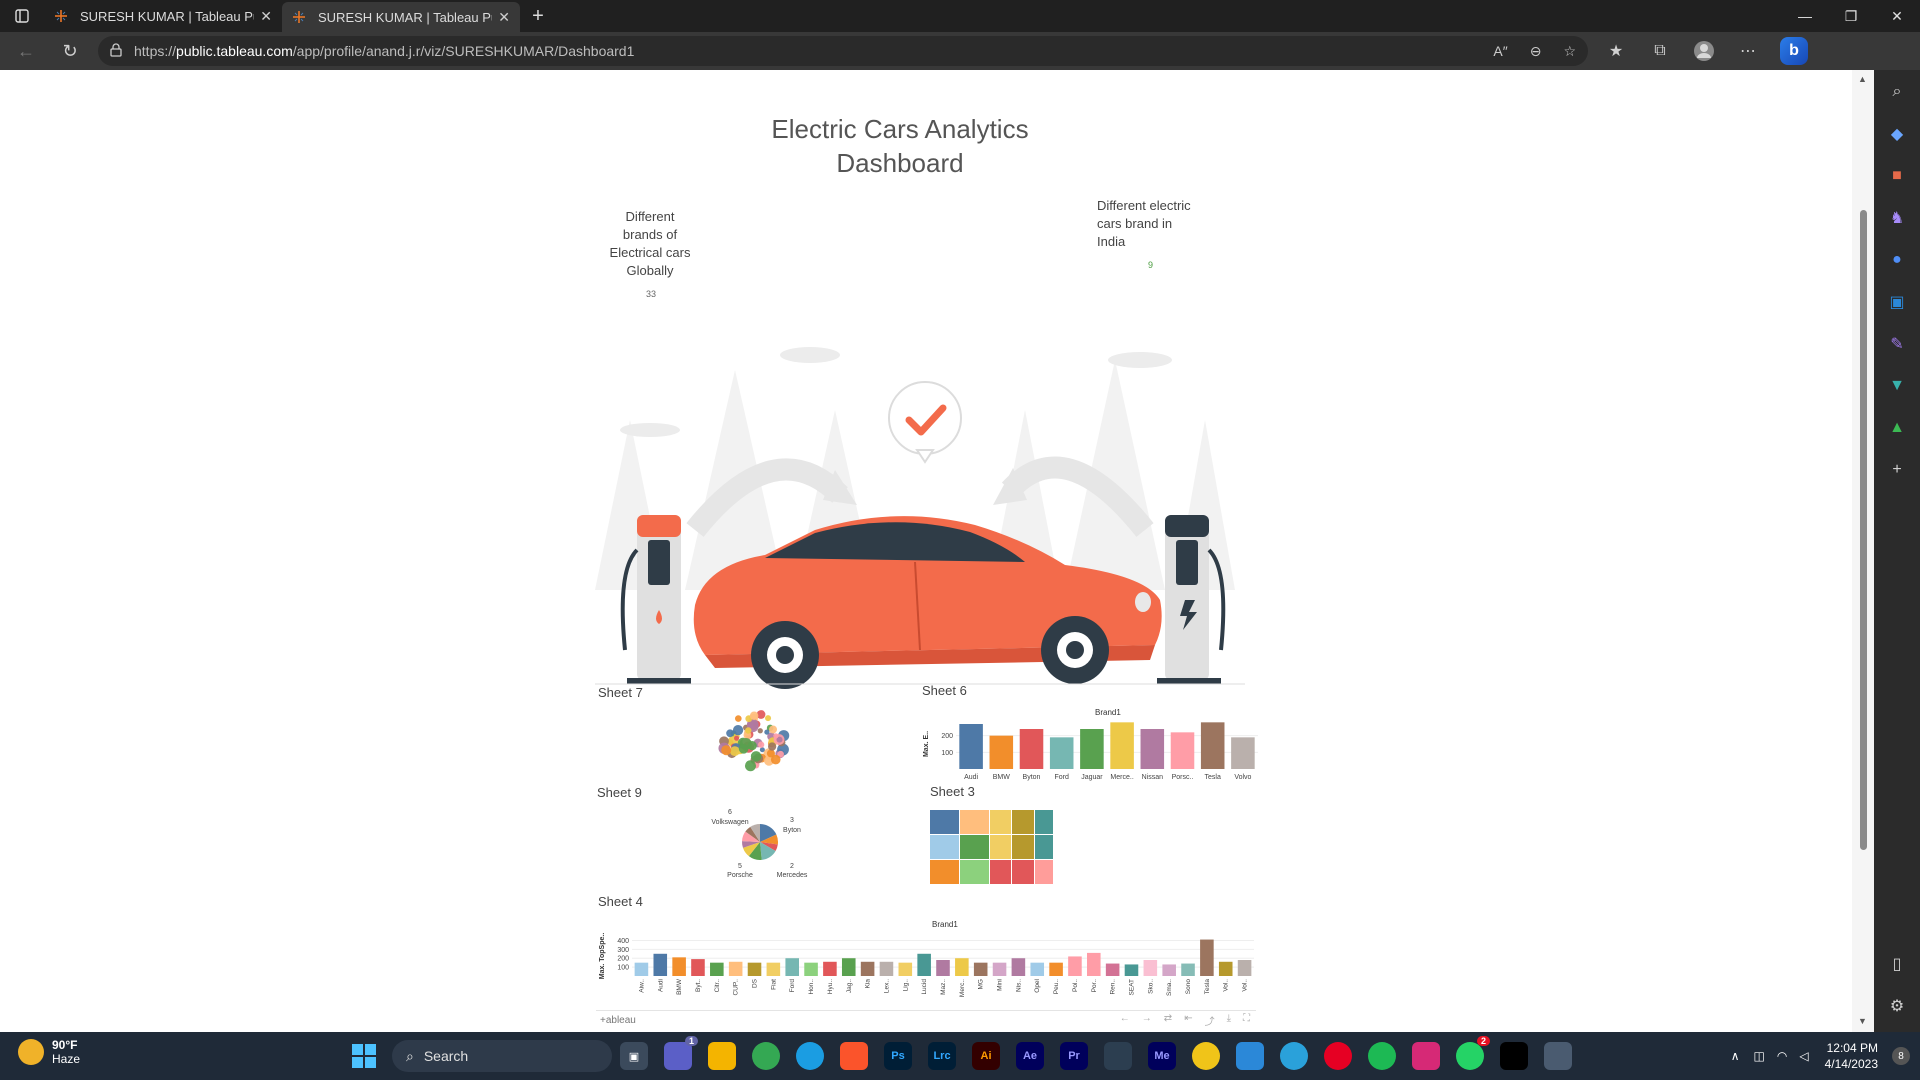 This screenshot has height=1080, width=1920. Describe the element at coordinates (163, 16) in the screenshot. I see `browser-tab-1: SURESH KUMAR | Tableau Public ✕` at that location.